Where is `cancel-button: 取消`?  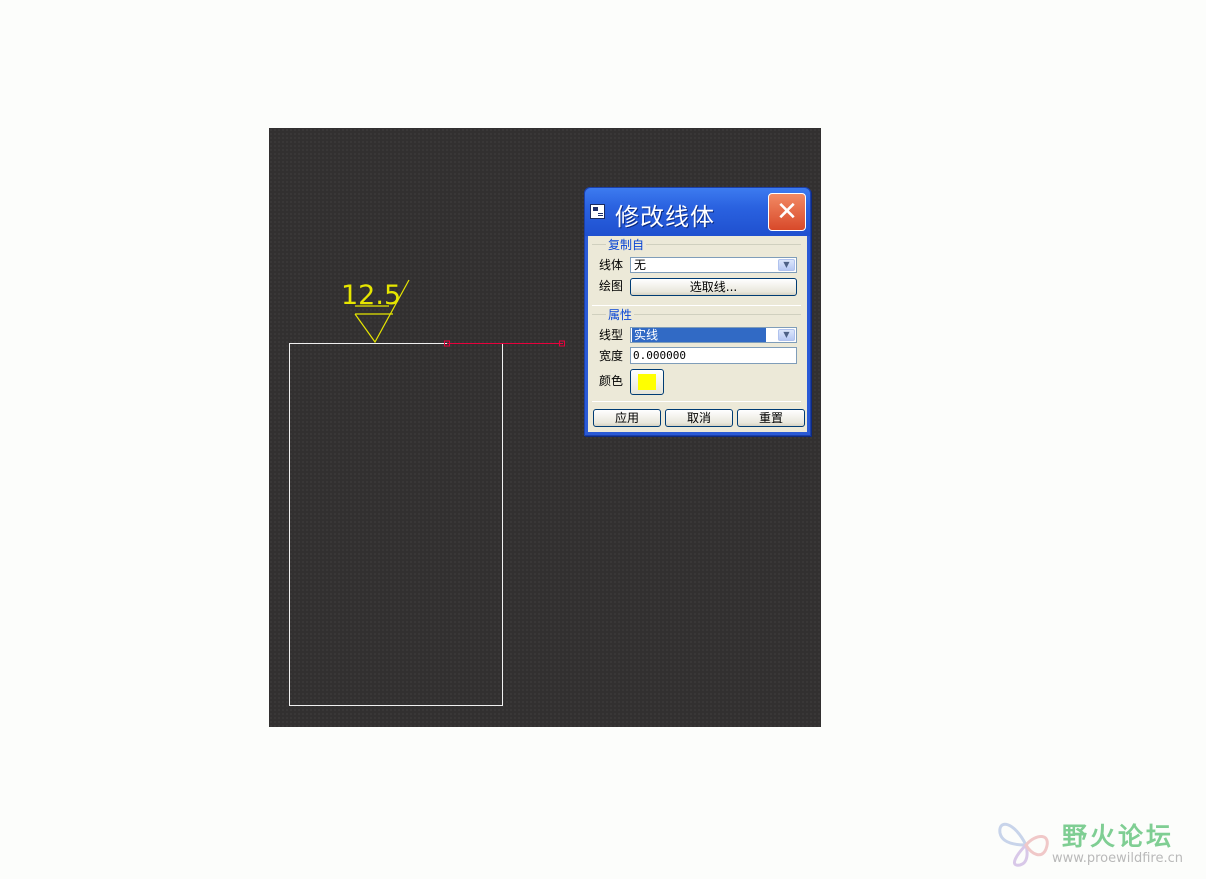 cancel-button: 取消 is located at coordinates (699, 418).